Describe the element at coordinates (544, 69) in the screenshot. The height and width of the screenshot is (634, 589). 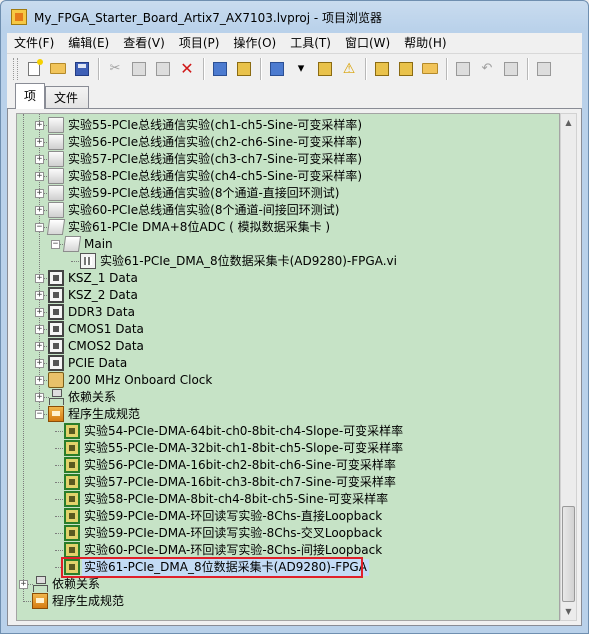
I see `add-target-button` at that location.